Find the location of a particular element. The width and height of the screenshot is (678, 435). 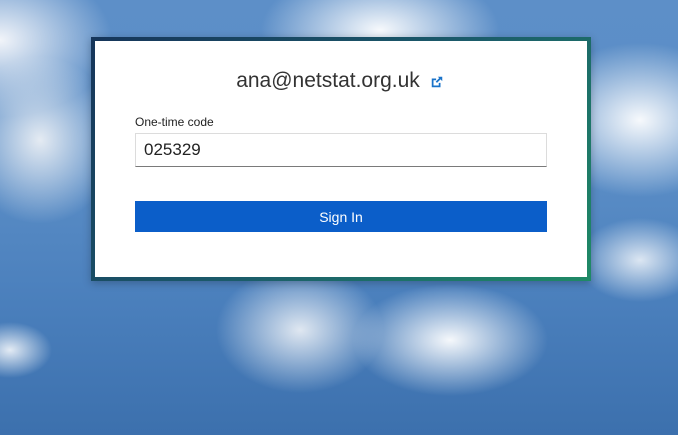

one-time-code-label: One-time code is located at coordinates (174, 122).